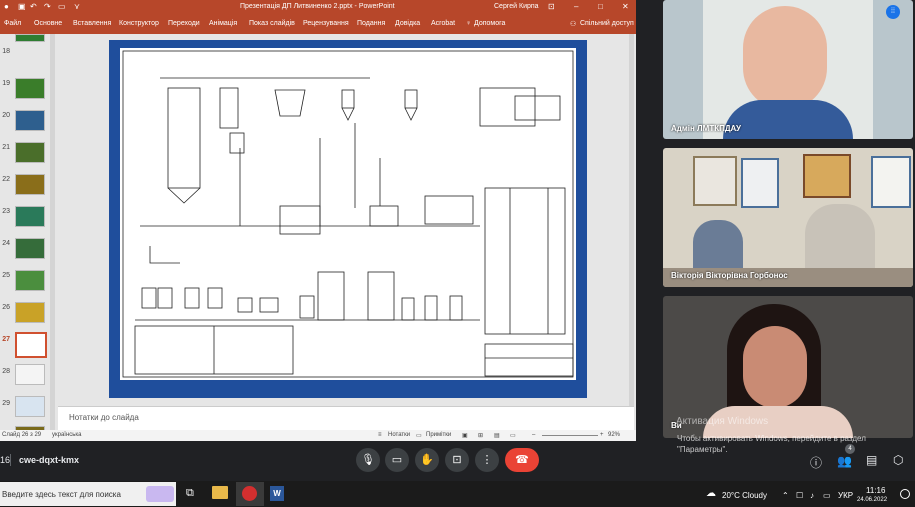 This screenshot has height=507, width=915. Describe the element at coordinates (6, 6) in the screenshot. I see `autosave-icon: ●` at that location.